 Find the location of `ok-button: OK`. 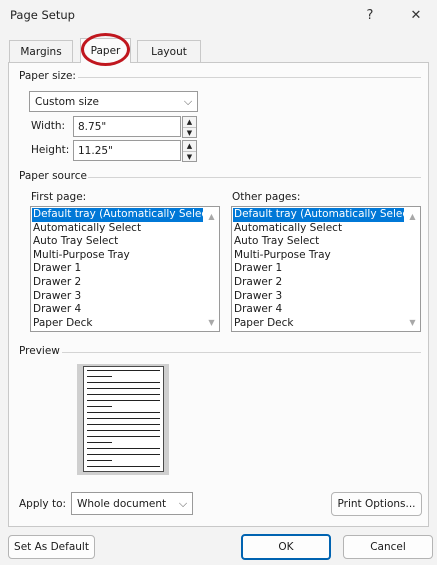

ok-button: OK is located at coordinates (286, 547).